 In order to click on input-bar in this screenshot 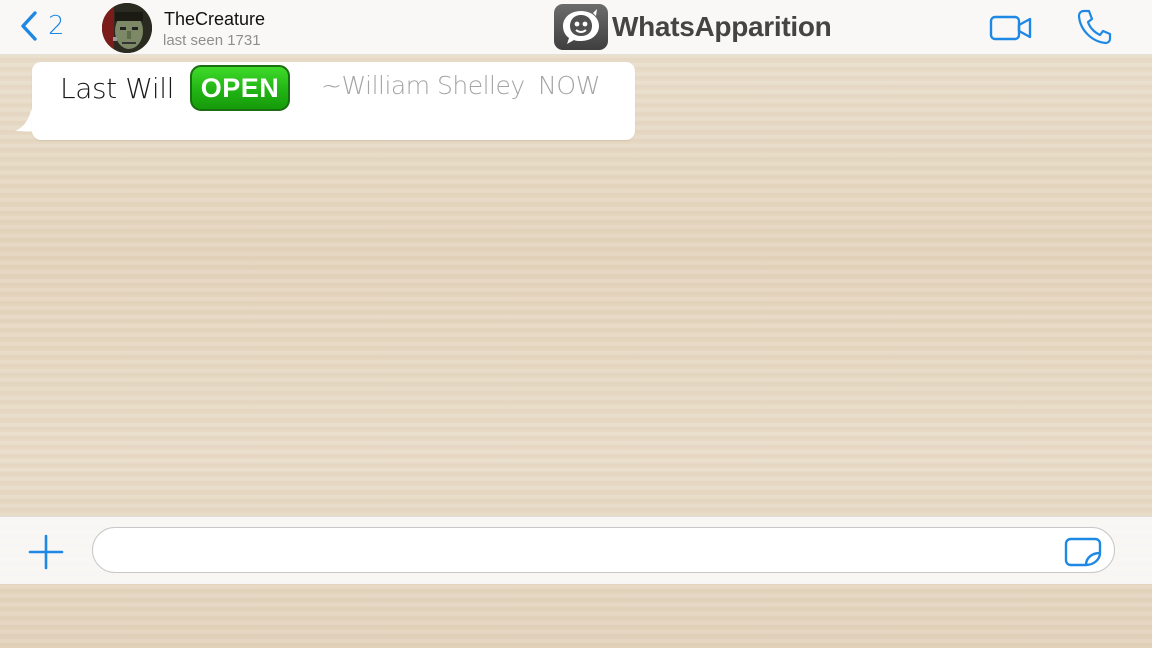, I will do `click(576, 550)`.